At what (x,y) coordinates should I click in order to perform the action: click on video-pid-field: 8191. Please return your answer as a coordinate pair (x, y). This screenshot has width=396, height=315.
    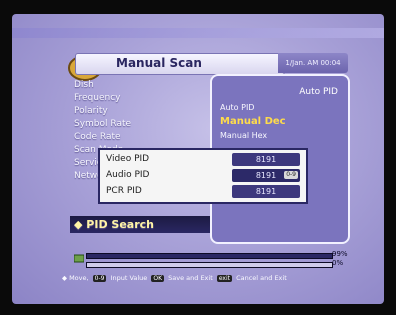
    Looking at the image, I should click on (266, 159).